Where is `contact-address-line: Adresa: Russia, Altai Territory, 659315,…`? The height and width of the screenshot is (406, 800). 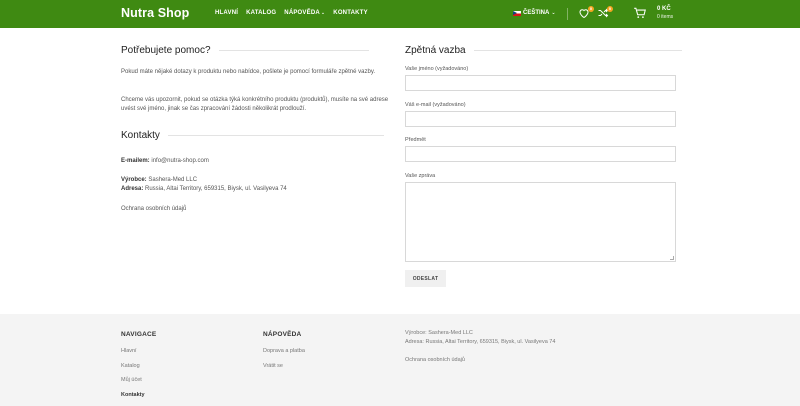 contact-address-line: Adresa: Russia, Altai Territory, 659315,… is located at coordinates (204, 189).